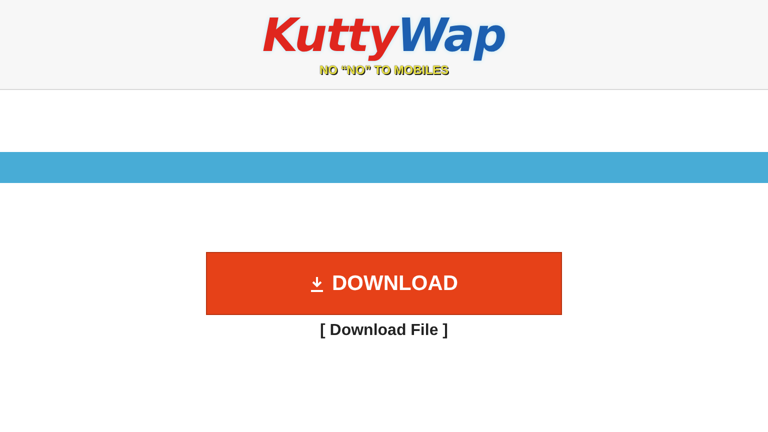  I want to click on download-icon, so click(317, 284).